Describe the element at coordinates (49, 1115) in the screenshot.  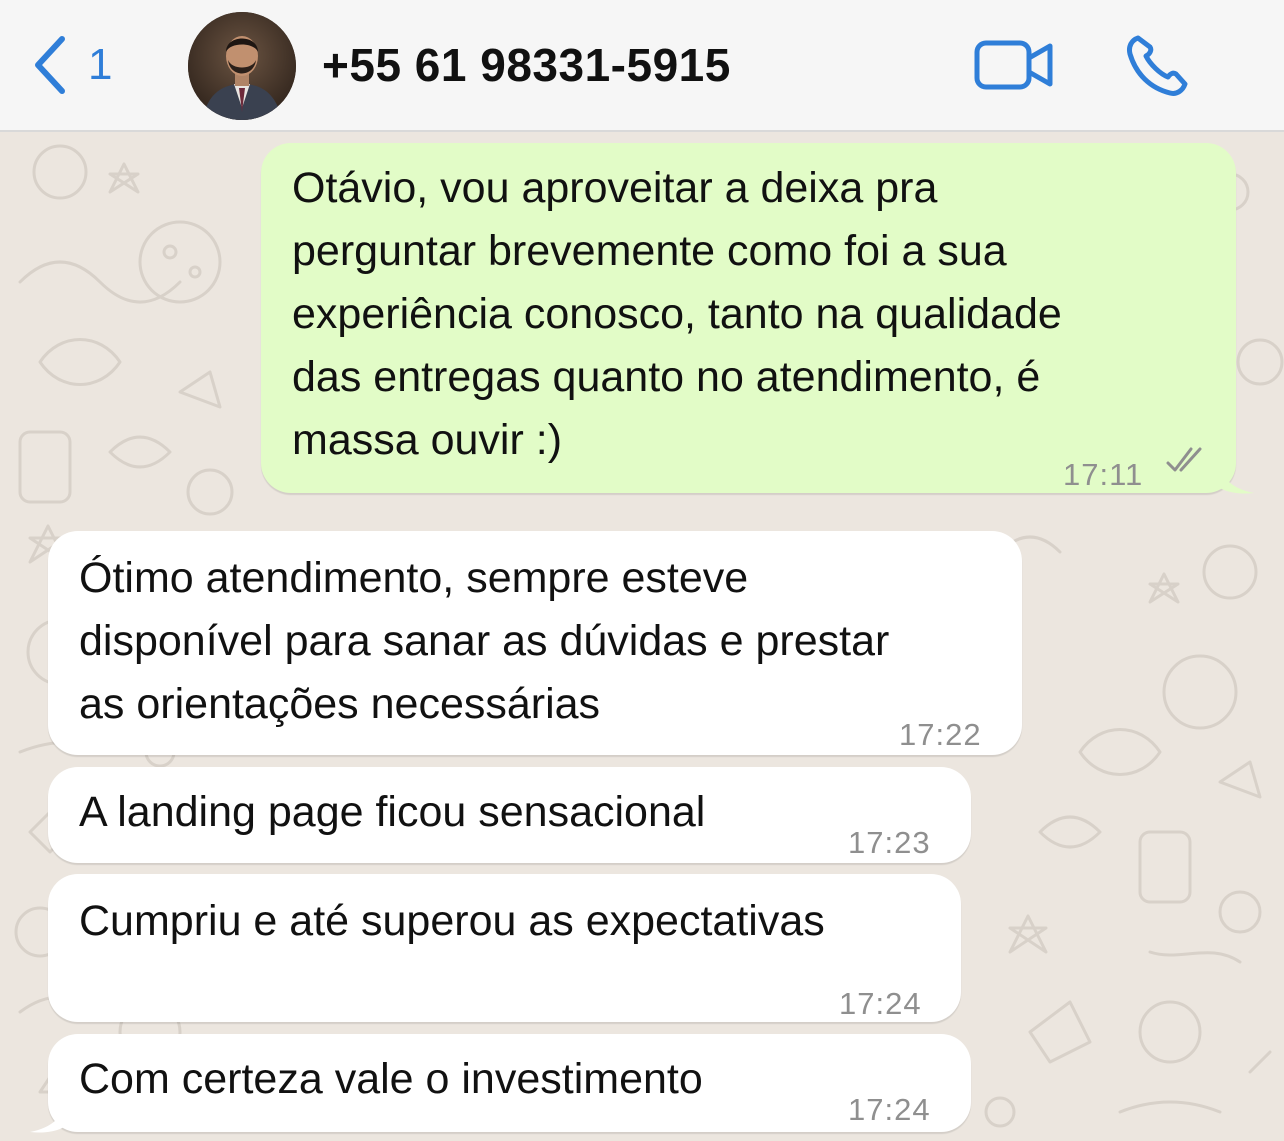
I see `bubble-tail-incoming` at that location.